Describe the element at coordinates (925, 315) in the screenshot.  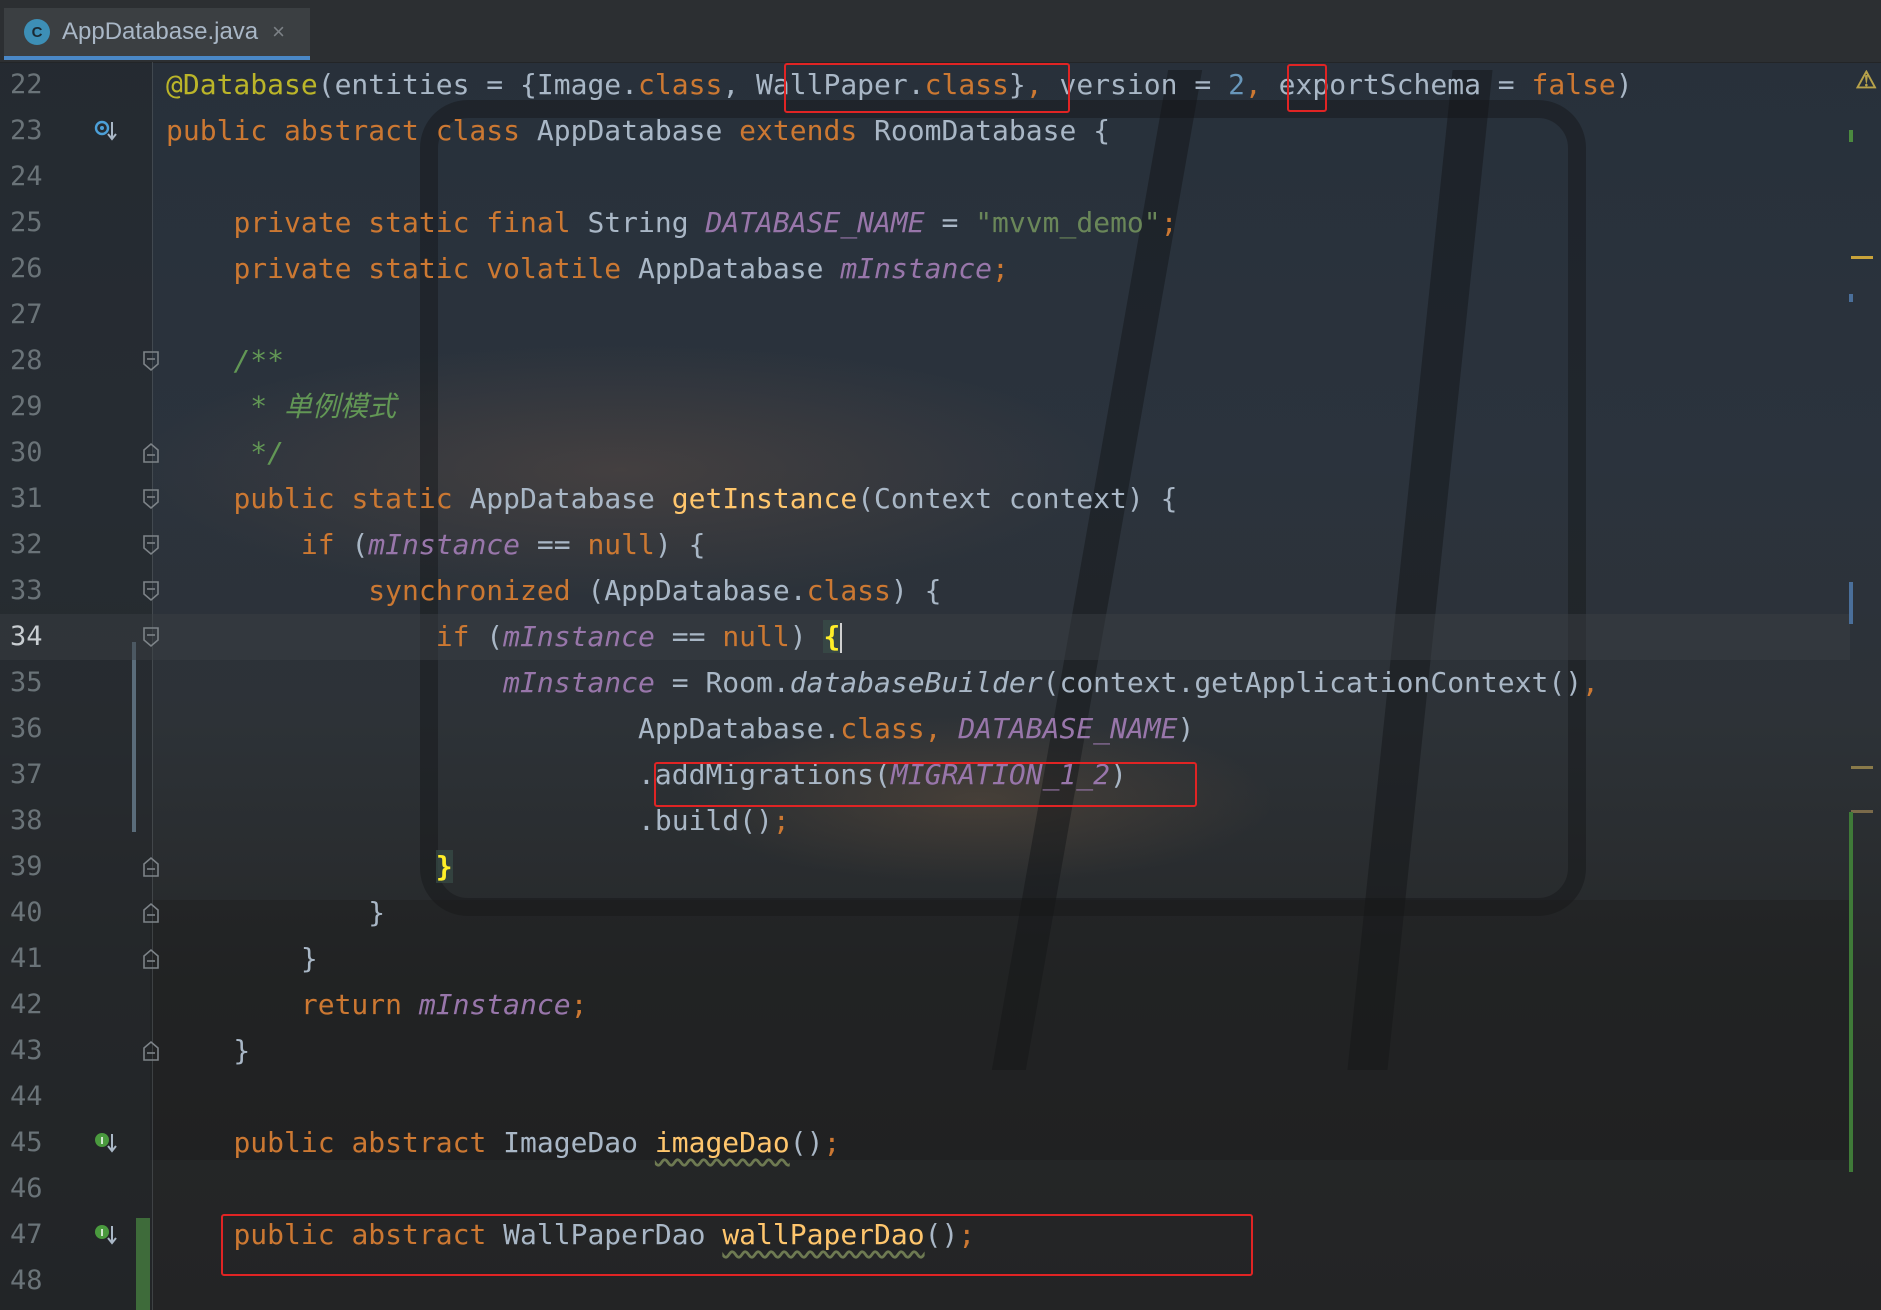
I see `code-line: 27` at that location.